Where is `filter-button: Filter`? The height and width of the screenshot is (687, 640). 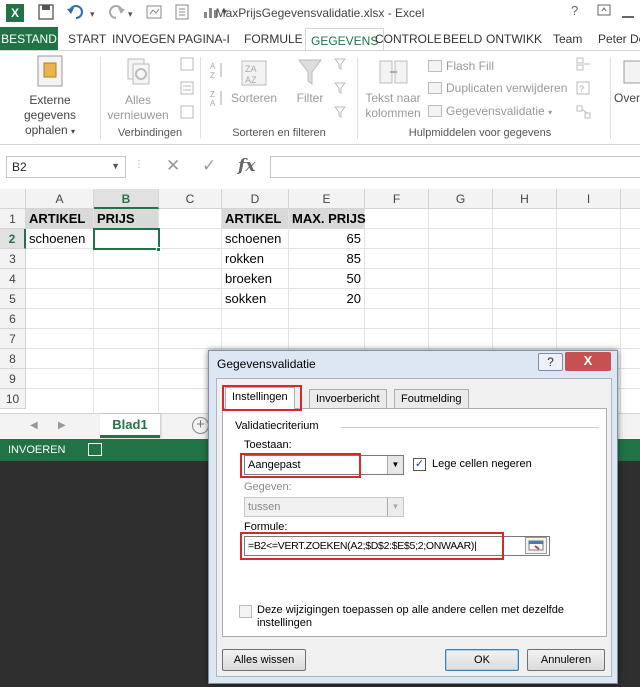 filter-button: Filter is located at coordinates (310, 81).